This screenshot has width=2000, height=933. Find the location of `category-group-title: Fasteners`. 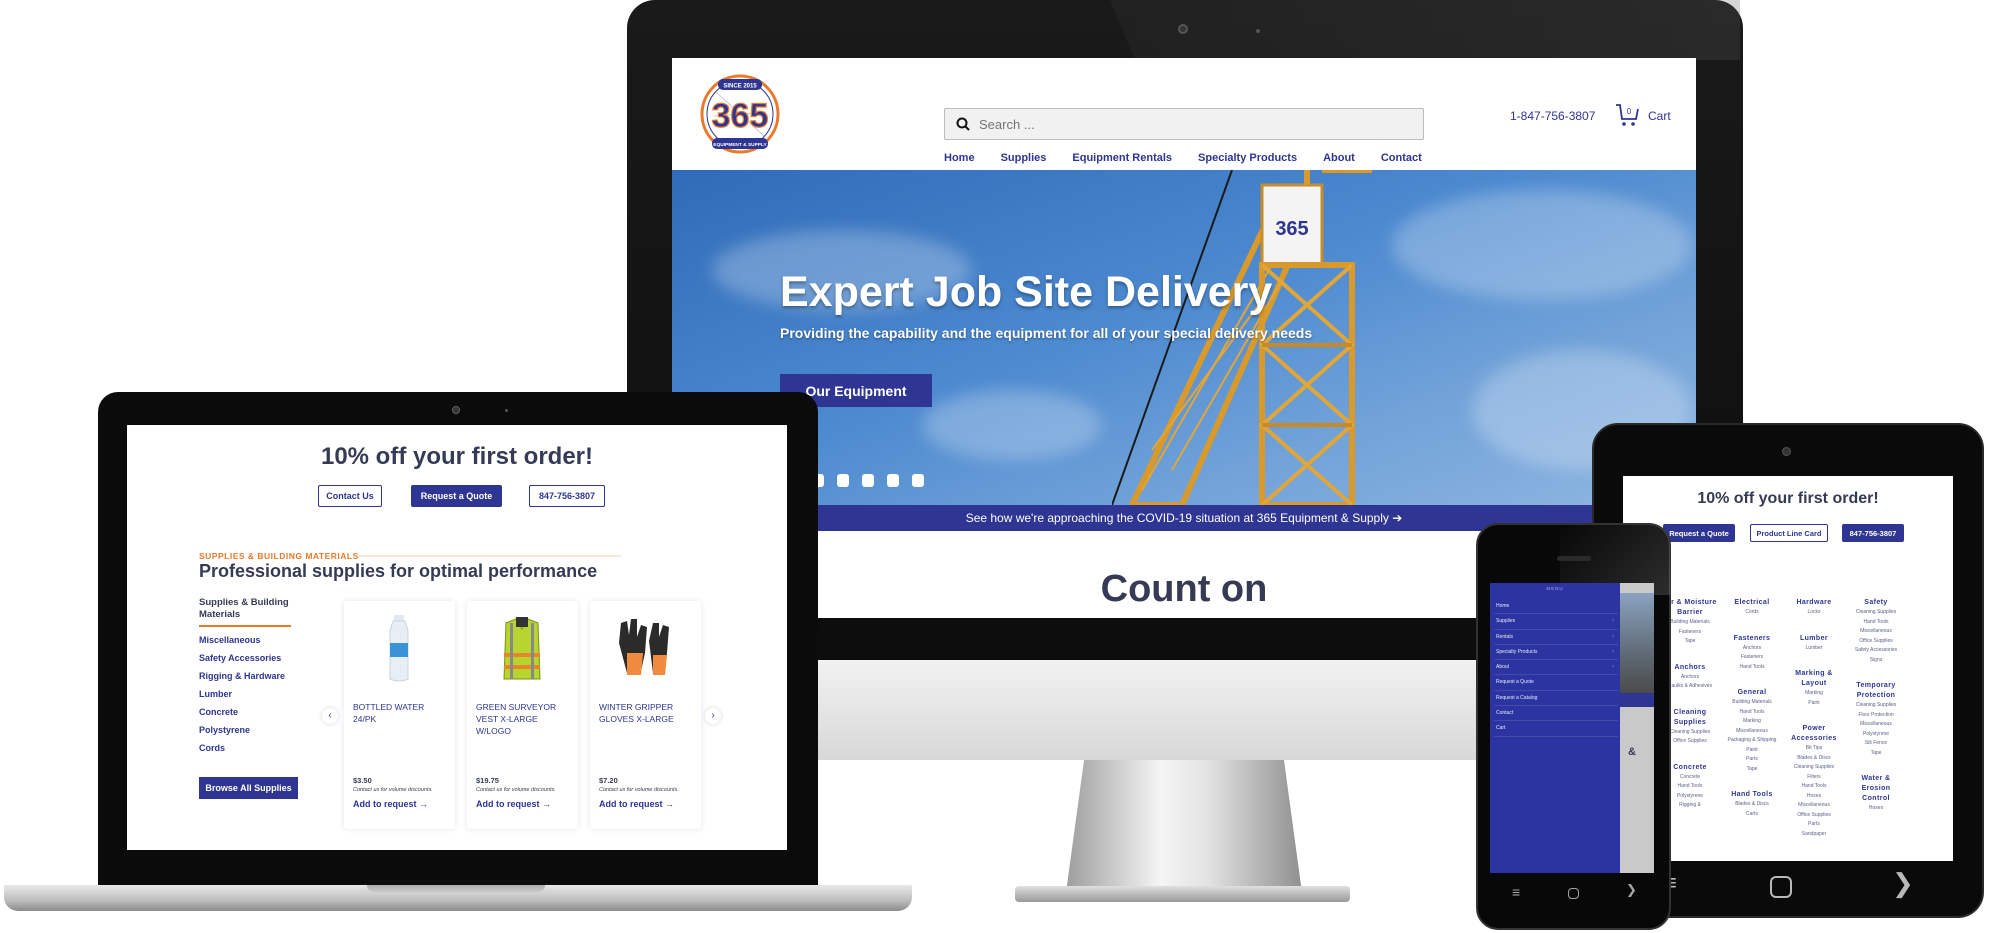

category-group-title: Fasteners is located at coordinates (1752, 639).